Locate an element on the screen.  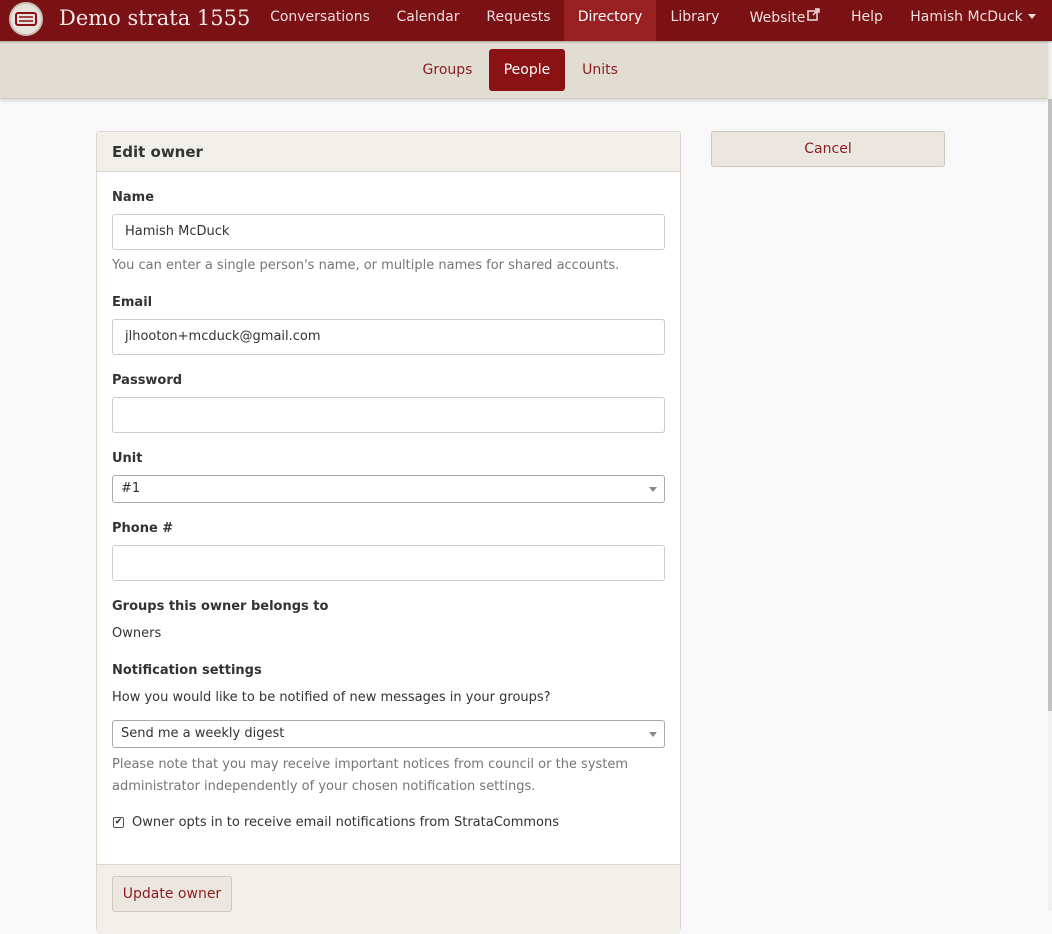
caret-down-icon is located at coordinates (1031, 16).